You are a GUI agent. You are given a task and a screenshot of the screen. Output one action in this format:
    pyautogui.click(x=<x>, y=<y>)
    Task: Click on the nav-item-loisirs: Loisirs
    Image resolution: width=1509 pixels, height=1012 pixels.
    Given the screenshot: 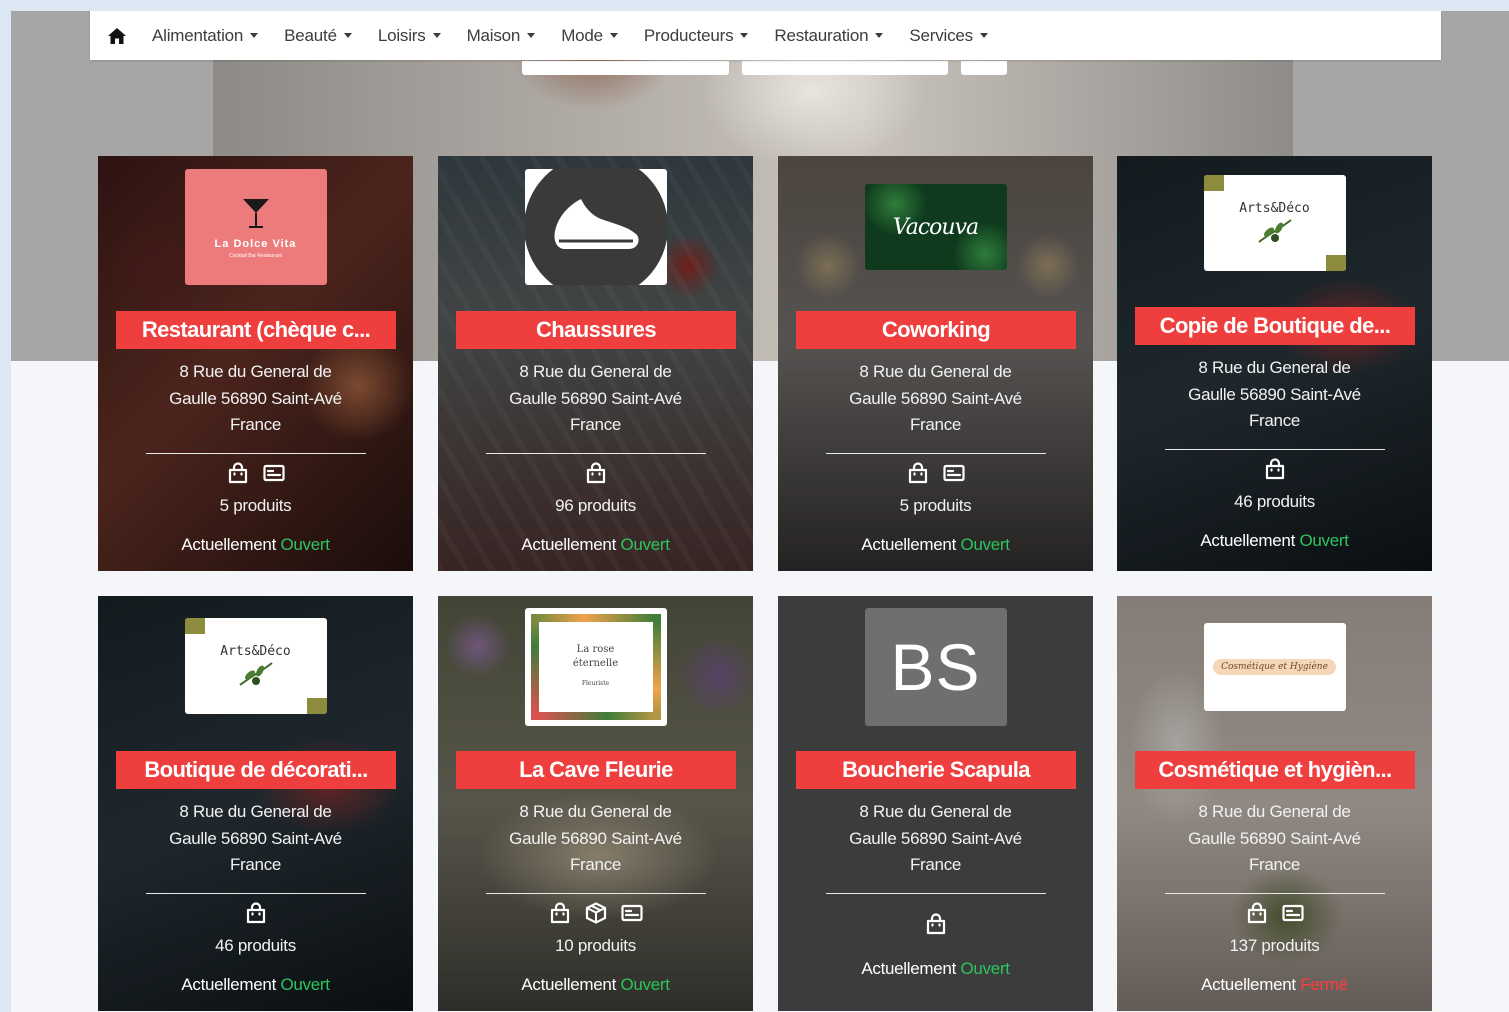 What is the action you would take?
    pyautogui.click(x=409, y=36)
    